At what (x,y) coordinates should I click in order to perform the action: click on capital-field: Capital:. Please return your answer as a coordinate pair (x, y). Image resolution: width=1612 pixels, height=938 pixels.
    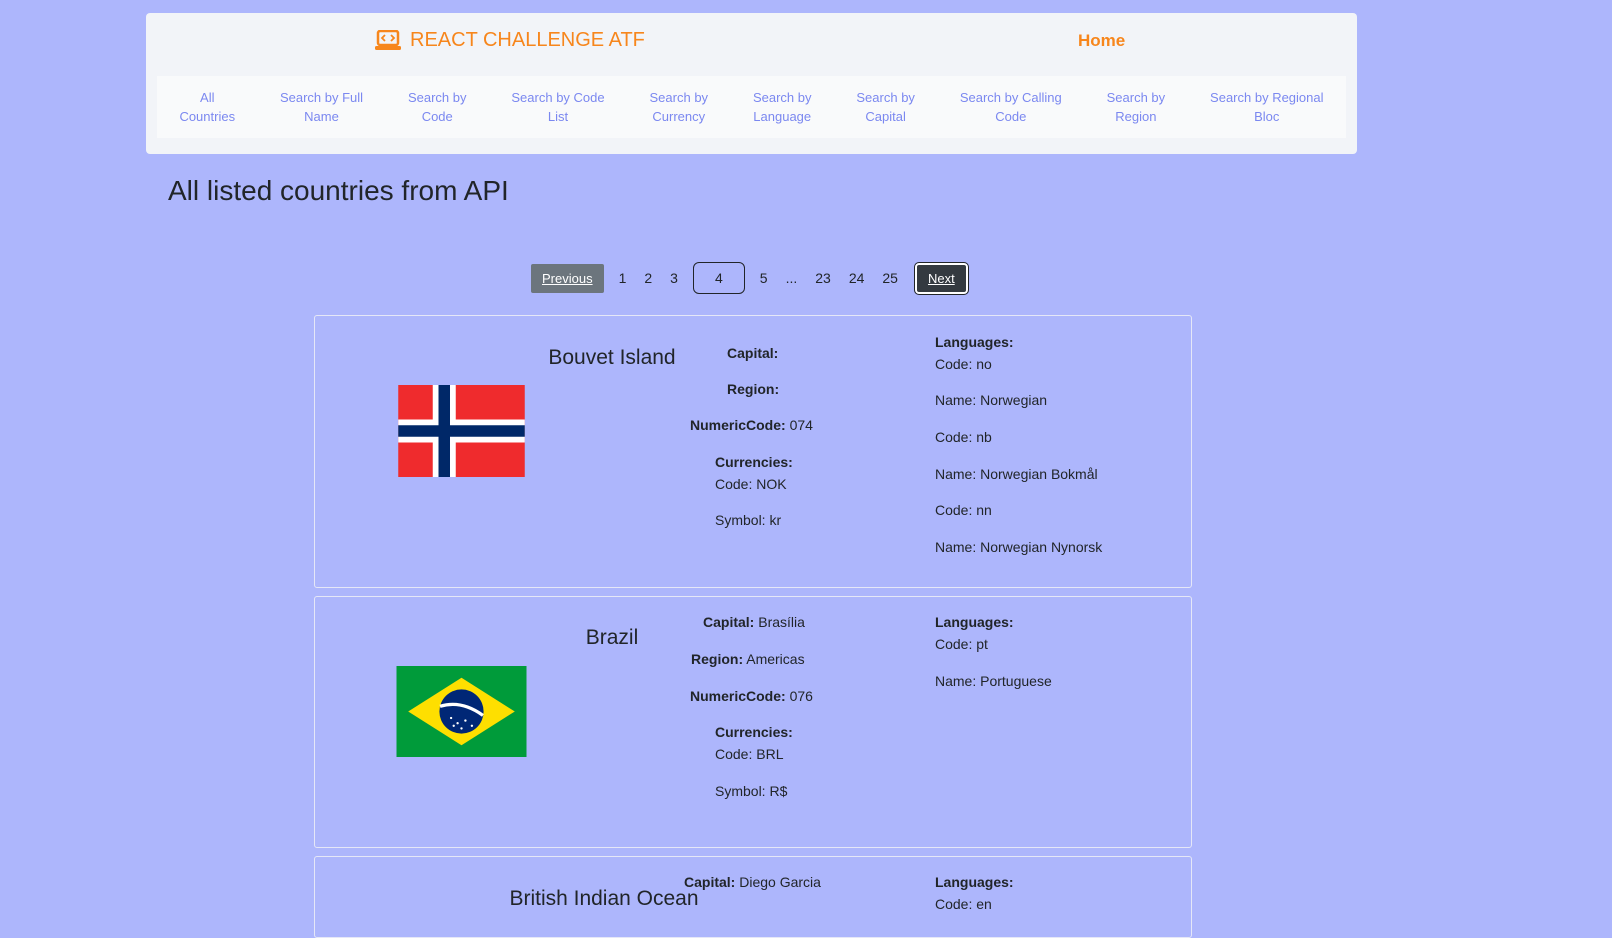
    Looking at the image, I should click on (752, 353).